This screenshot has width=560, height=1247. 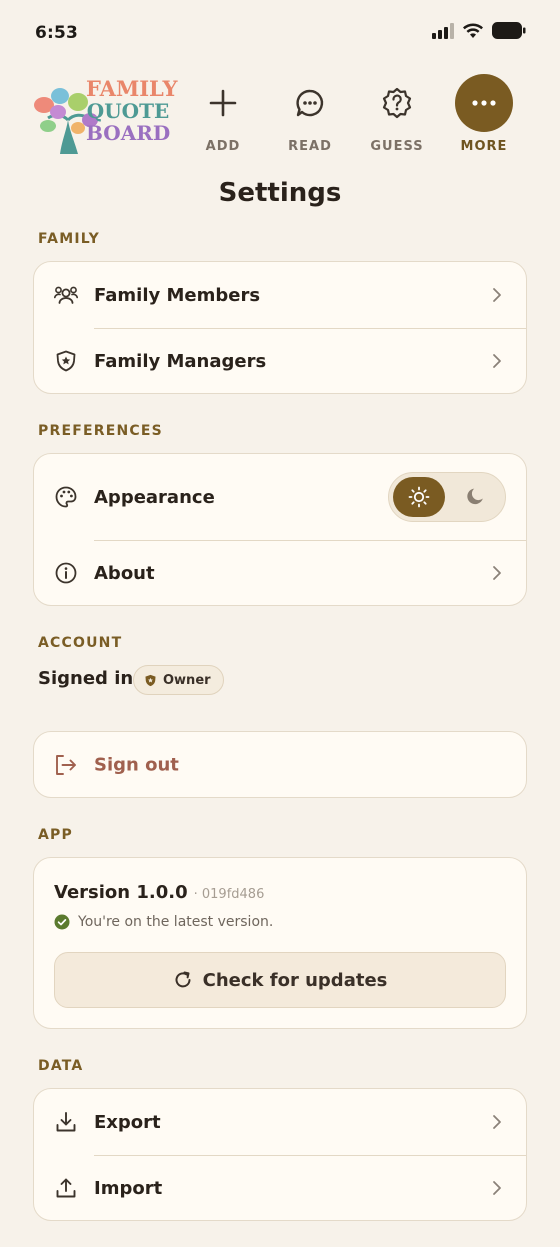 What do you see at coordinates (187, 680) in the screenshot?
I see `role-badge-label: Owner` at bounding box center [187, 680].